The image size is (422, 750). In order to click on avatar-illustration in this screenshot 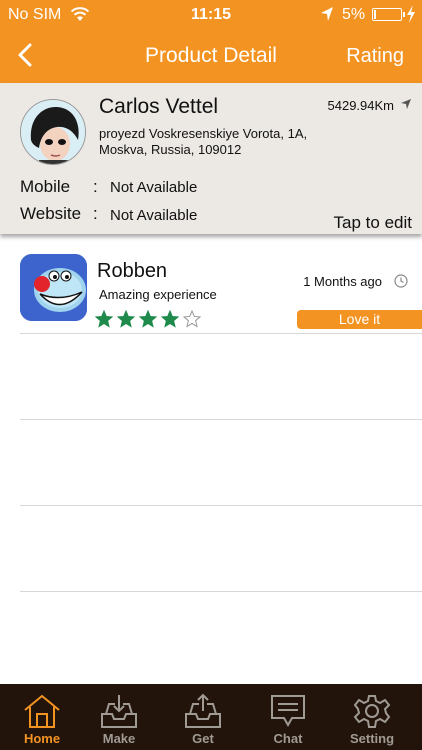, I will do `click(53, 132)`.